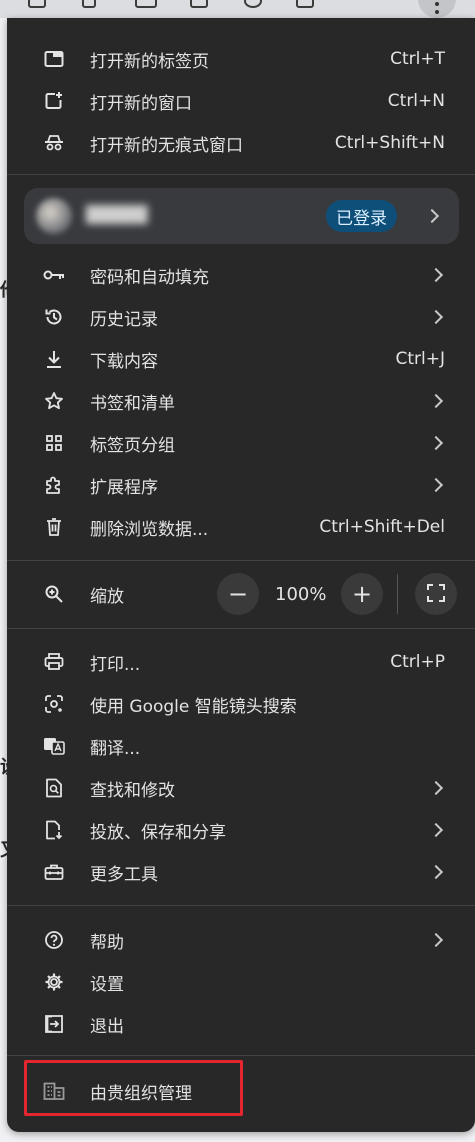  I want to click on menu-item-new-window: 打开新的窗口 Ctrl+N, so click(241, 101).